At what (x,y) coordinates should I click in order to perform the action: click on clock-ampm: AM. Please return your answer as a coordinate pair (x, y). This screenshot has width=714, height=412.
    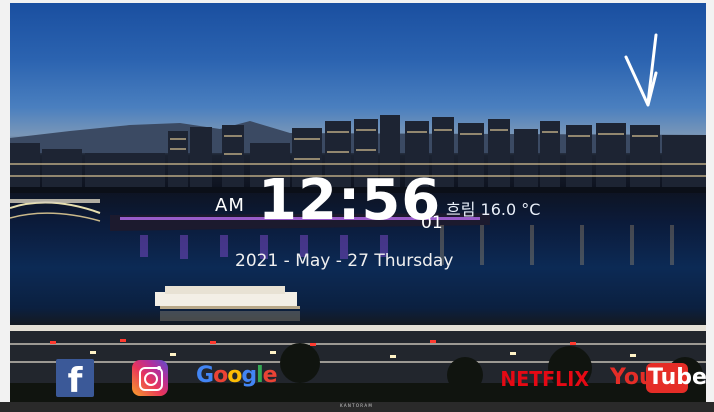
    Looking at the image, I should click on (230, 205).